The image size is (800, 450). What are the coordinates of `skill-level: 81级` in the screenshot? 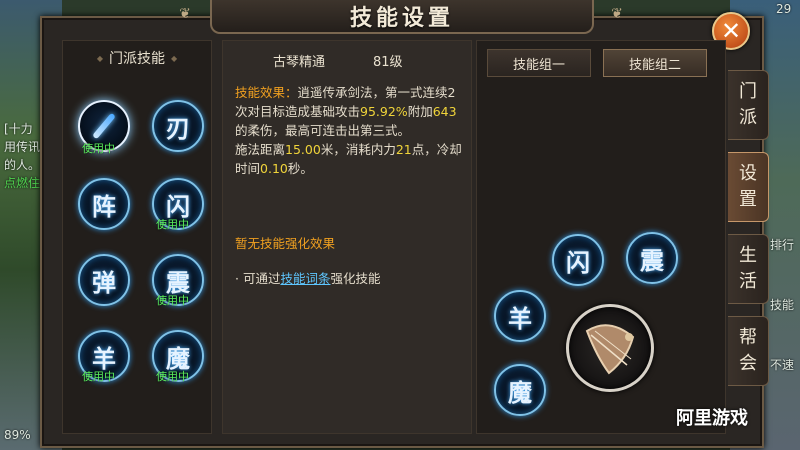 It's located at (388, 62).